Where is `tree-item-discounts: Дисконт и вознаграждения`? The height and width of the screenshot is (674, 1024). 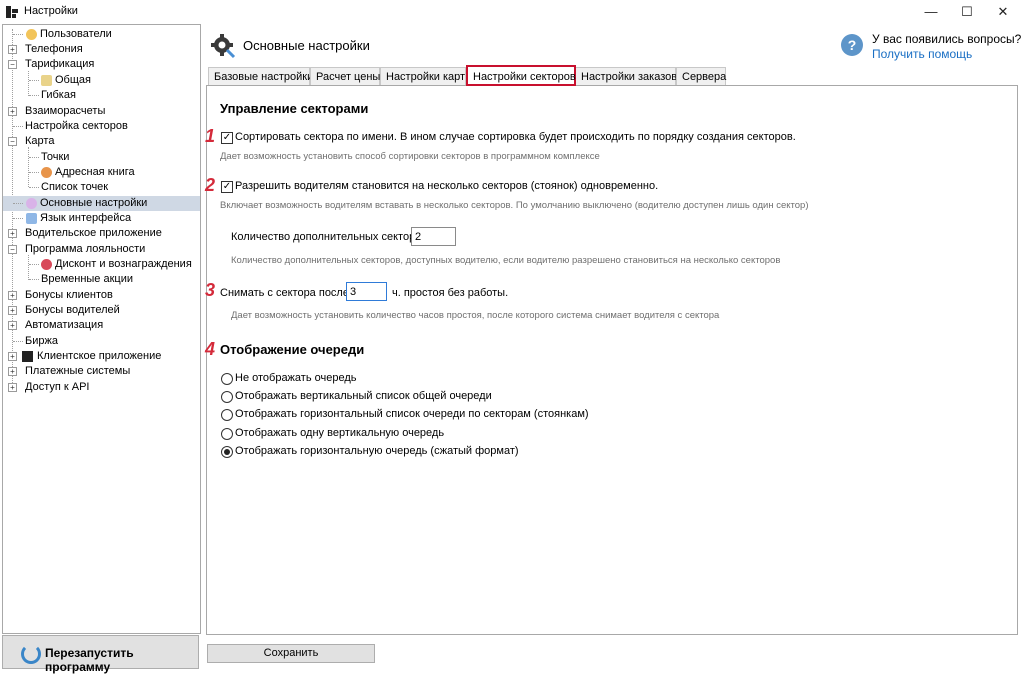 tree-item-discounts: Дисконт и вознаграждения is located at coordinates (101, 264).